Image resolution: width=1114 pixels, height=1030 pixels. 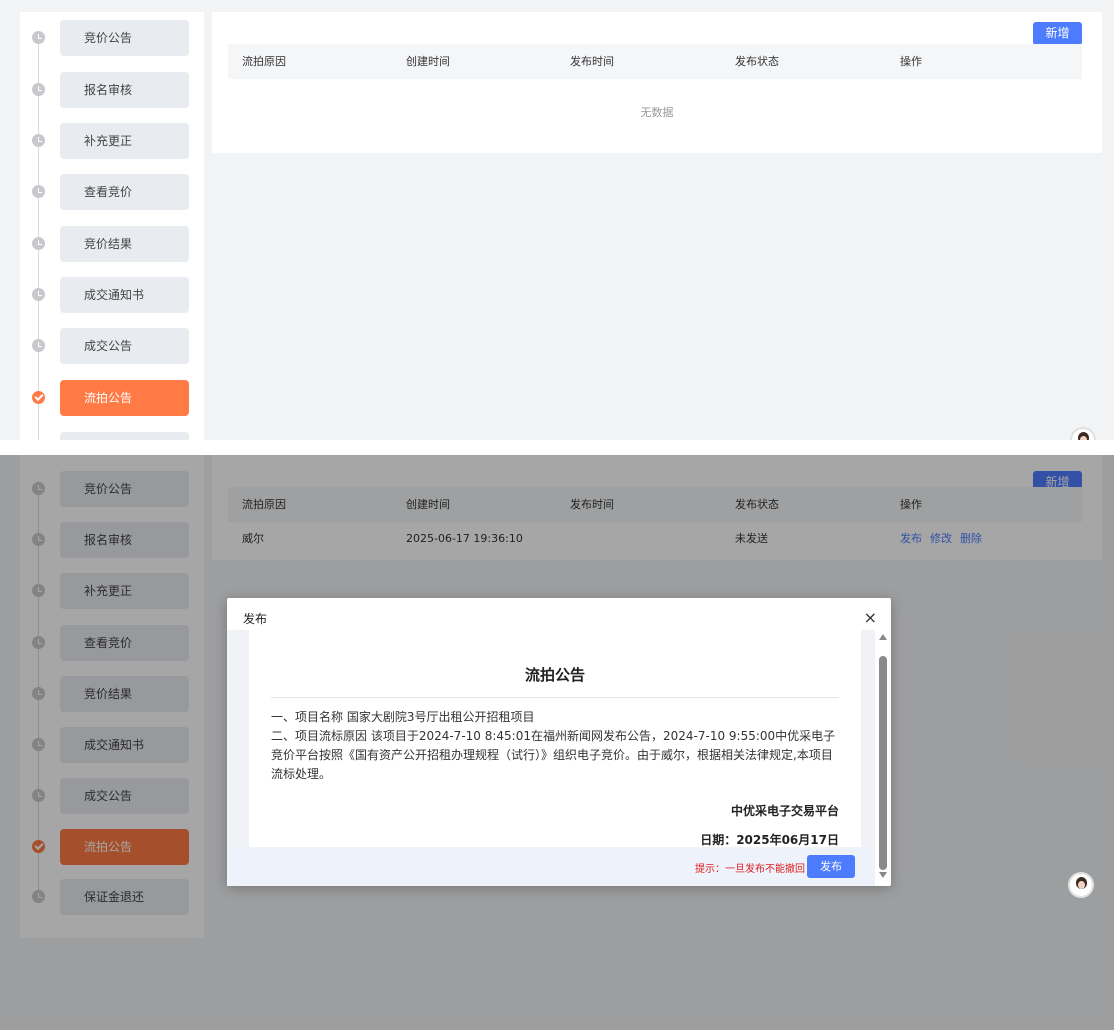 I want to click on step-item-7: 成交公告, so click(x=112, y=346).